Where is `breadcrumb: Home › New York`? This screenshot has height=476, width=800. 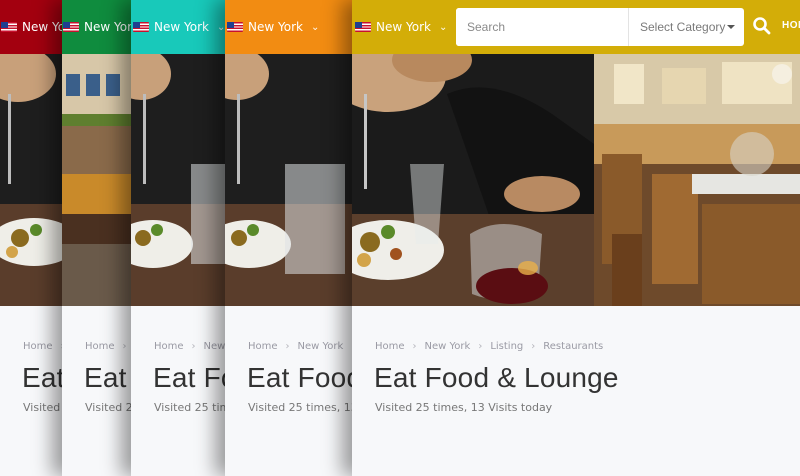
breadcrumb: Home › New York is located at coordinates (295, 346).